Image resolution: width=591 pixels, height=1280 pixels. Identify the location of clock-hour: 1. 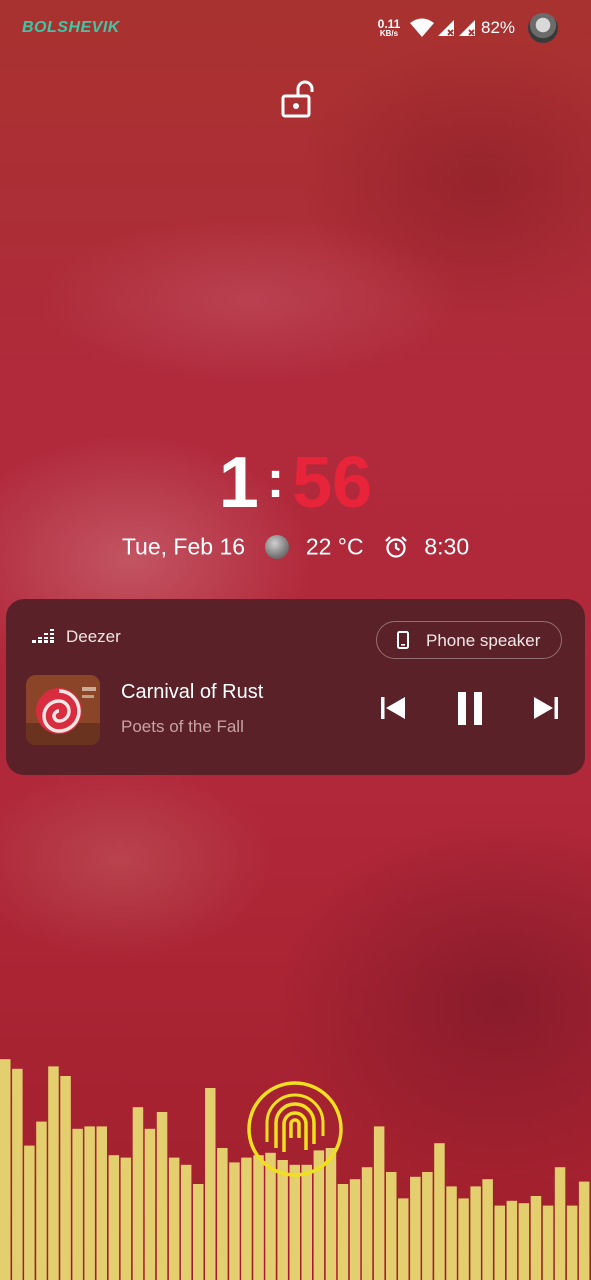
(238, 483).